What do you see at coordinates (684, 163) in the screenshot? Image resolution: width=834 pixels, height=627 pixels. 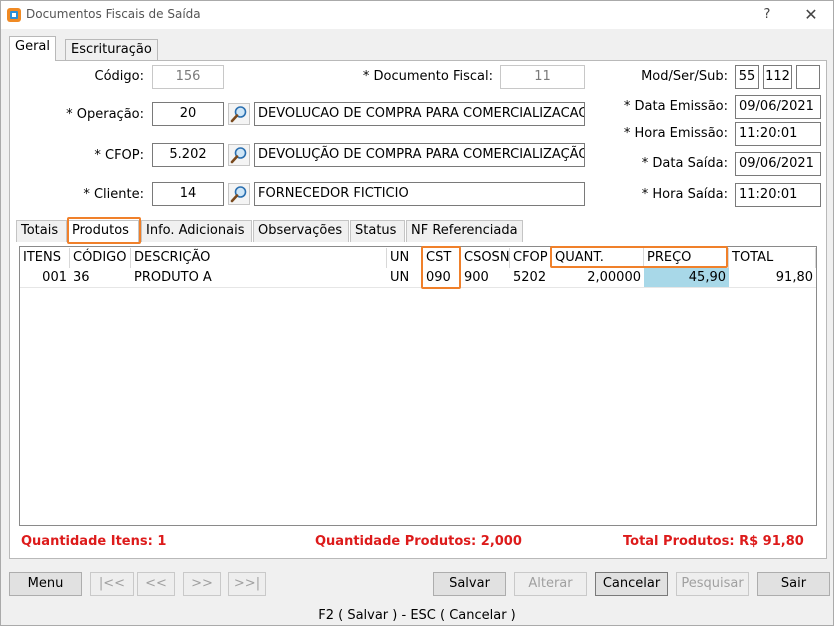 I see `data-saida-label: * Data Saída:` at bounding box center [684, 163].